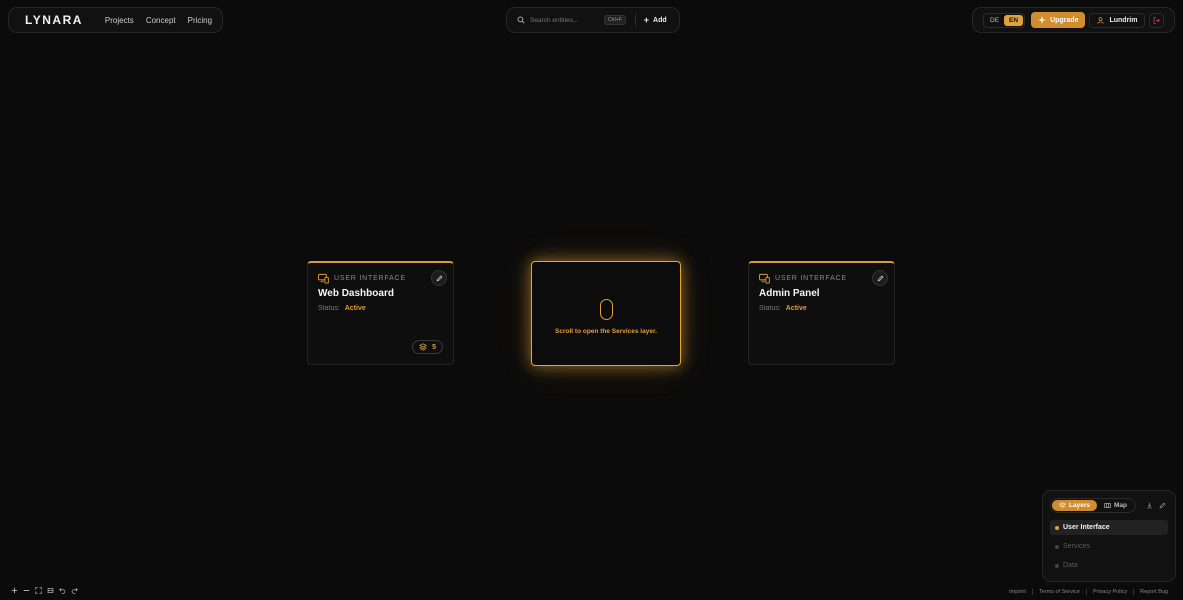 The width and height of the screenshot is (1183, 600). I want to click on user-icon, so click(1101, 20).